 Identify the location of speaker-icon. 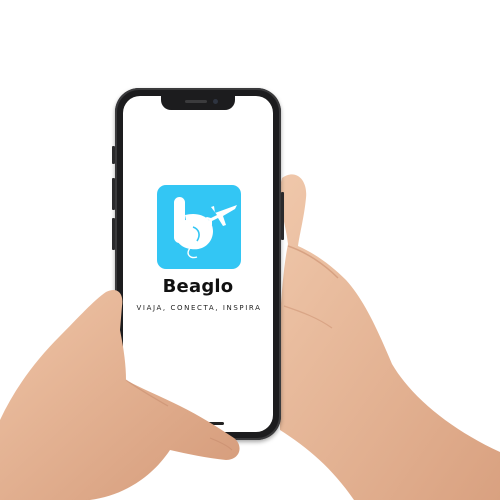
(196, 101).